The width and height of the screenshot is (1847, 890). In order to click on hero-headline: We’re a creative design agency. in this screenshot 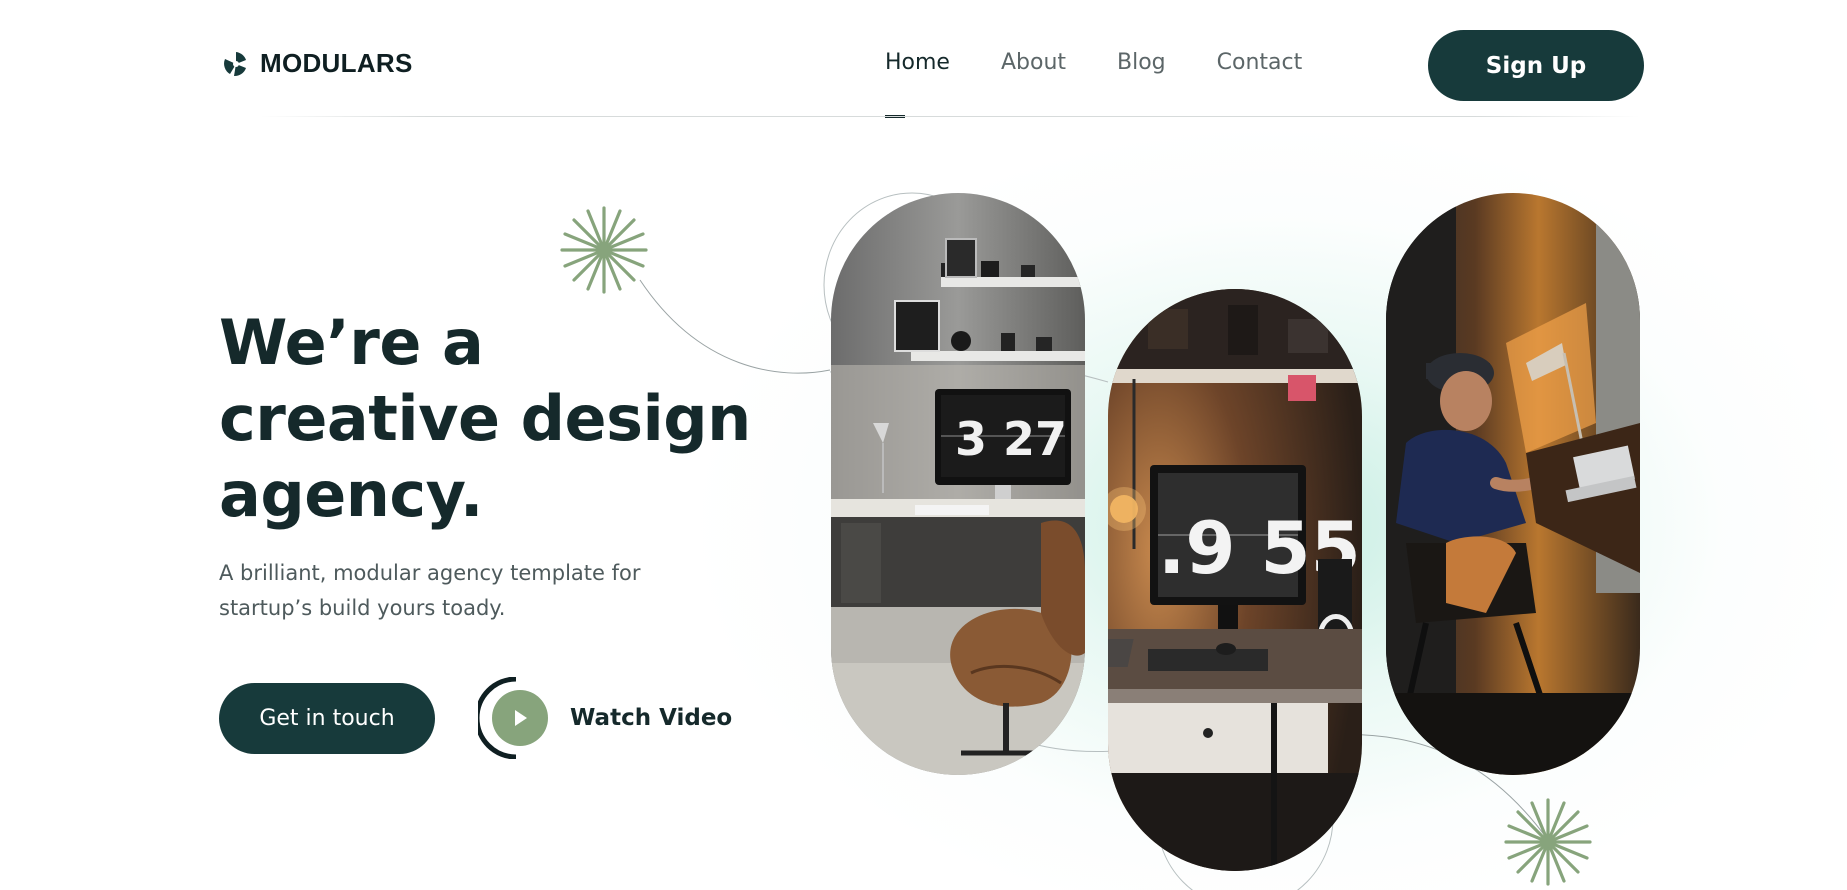, I will do `click(499, 419)`.